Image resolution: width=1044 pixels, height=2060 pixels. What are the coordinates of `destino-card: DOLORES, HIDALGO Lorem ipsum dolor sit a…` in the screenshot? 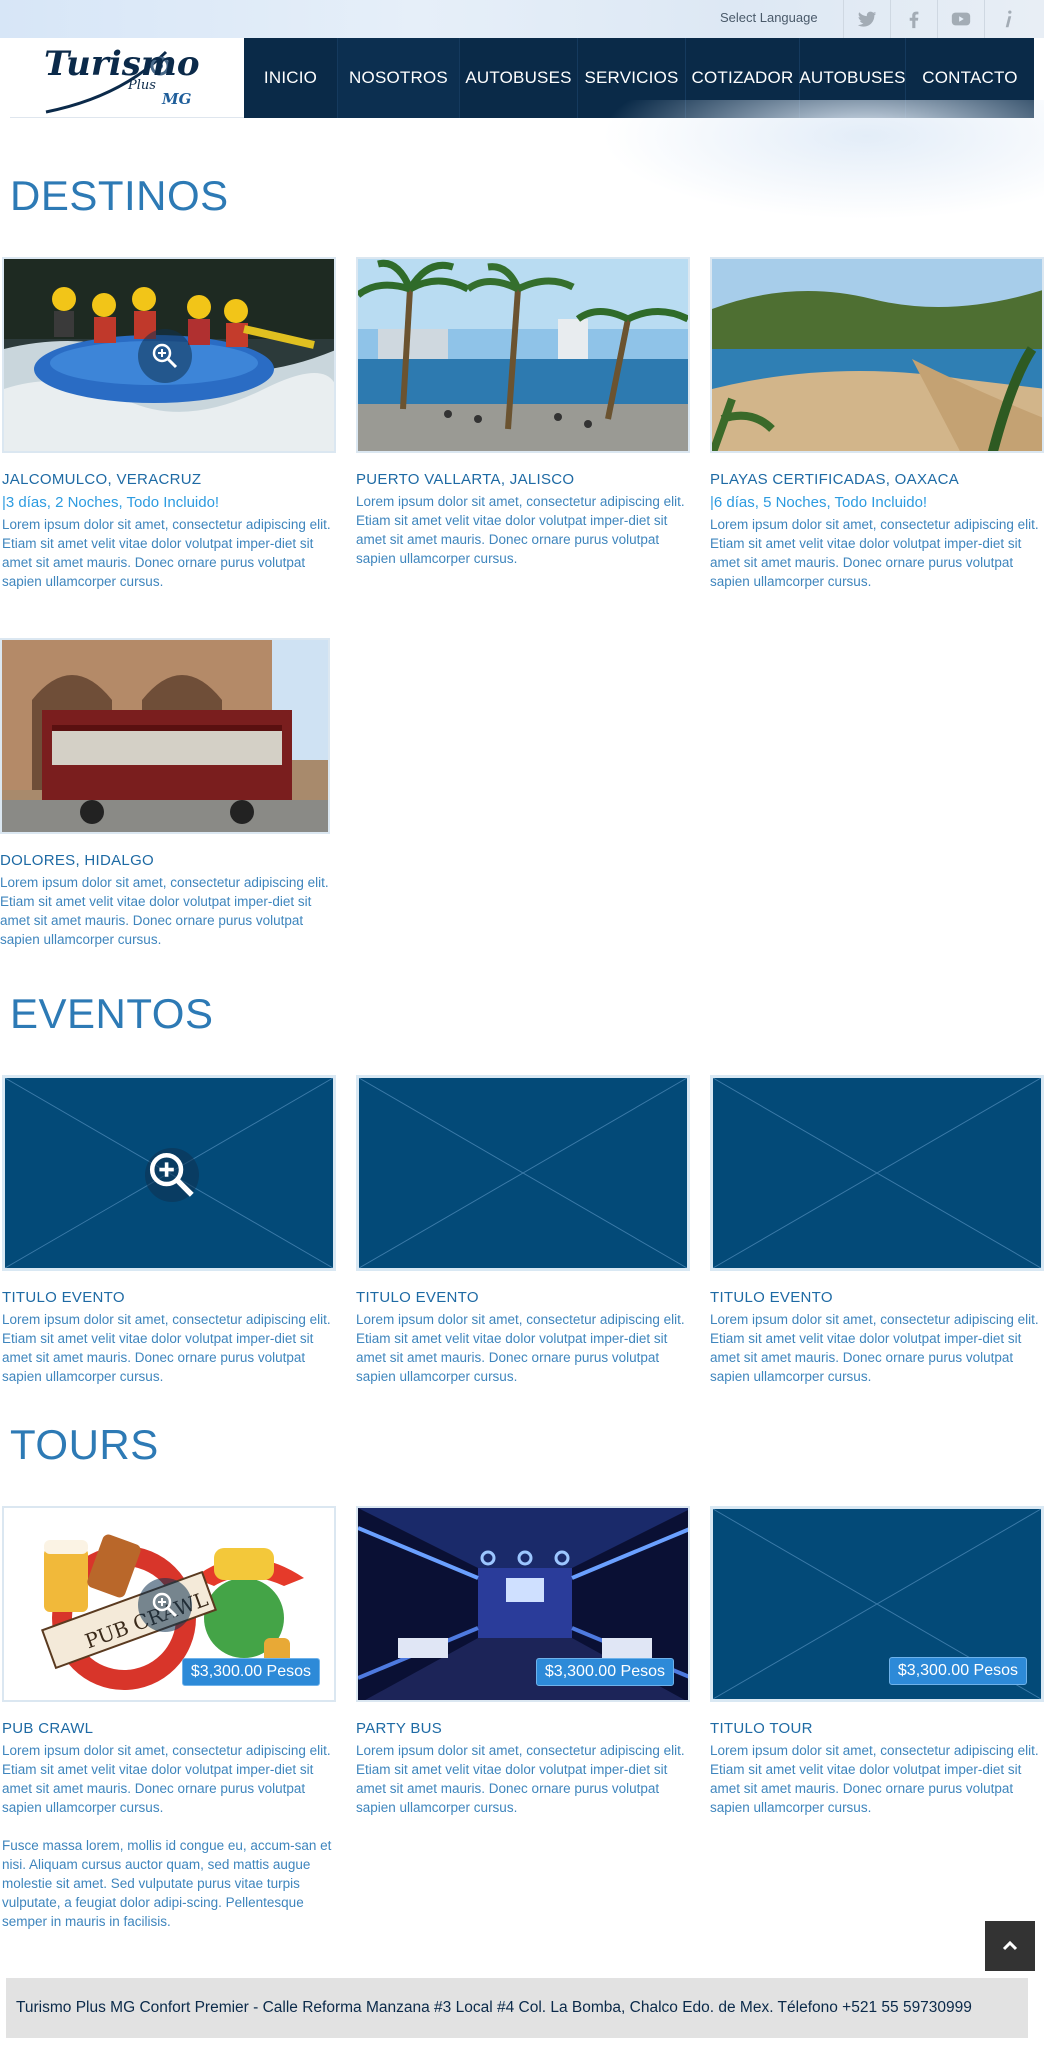 It's located at (167, 793).